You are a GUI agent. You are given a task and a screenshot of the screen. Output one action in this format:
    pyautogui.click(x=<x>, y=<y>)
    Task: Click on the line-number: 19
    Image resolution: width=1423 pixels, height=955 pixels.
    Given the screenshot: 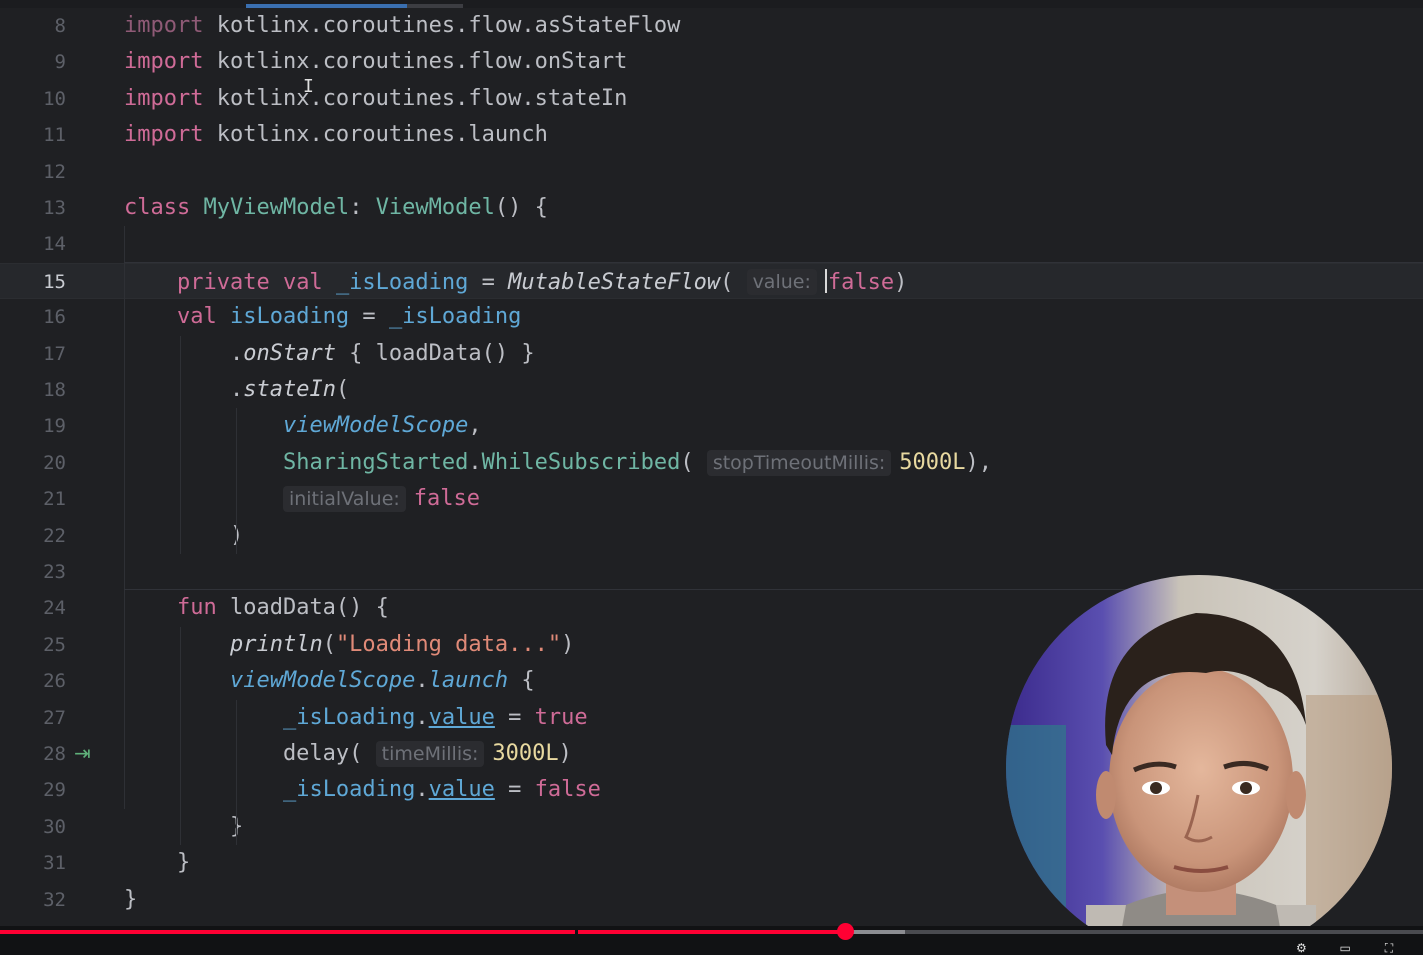 What is the action you would take?
    pyautogui.click(x=33, y=426)
    